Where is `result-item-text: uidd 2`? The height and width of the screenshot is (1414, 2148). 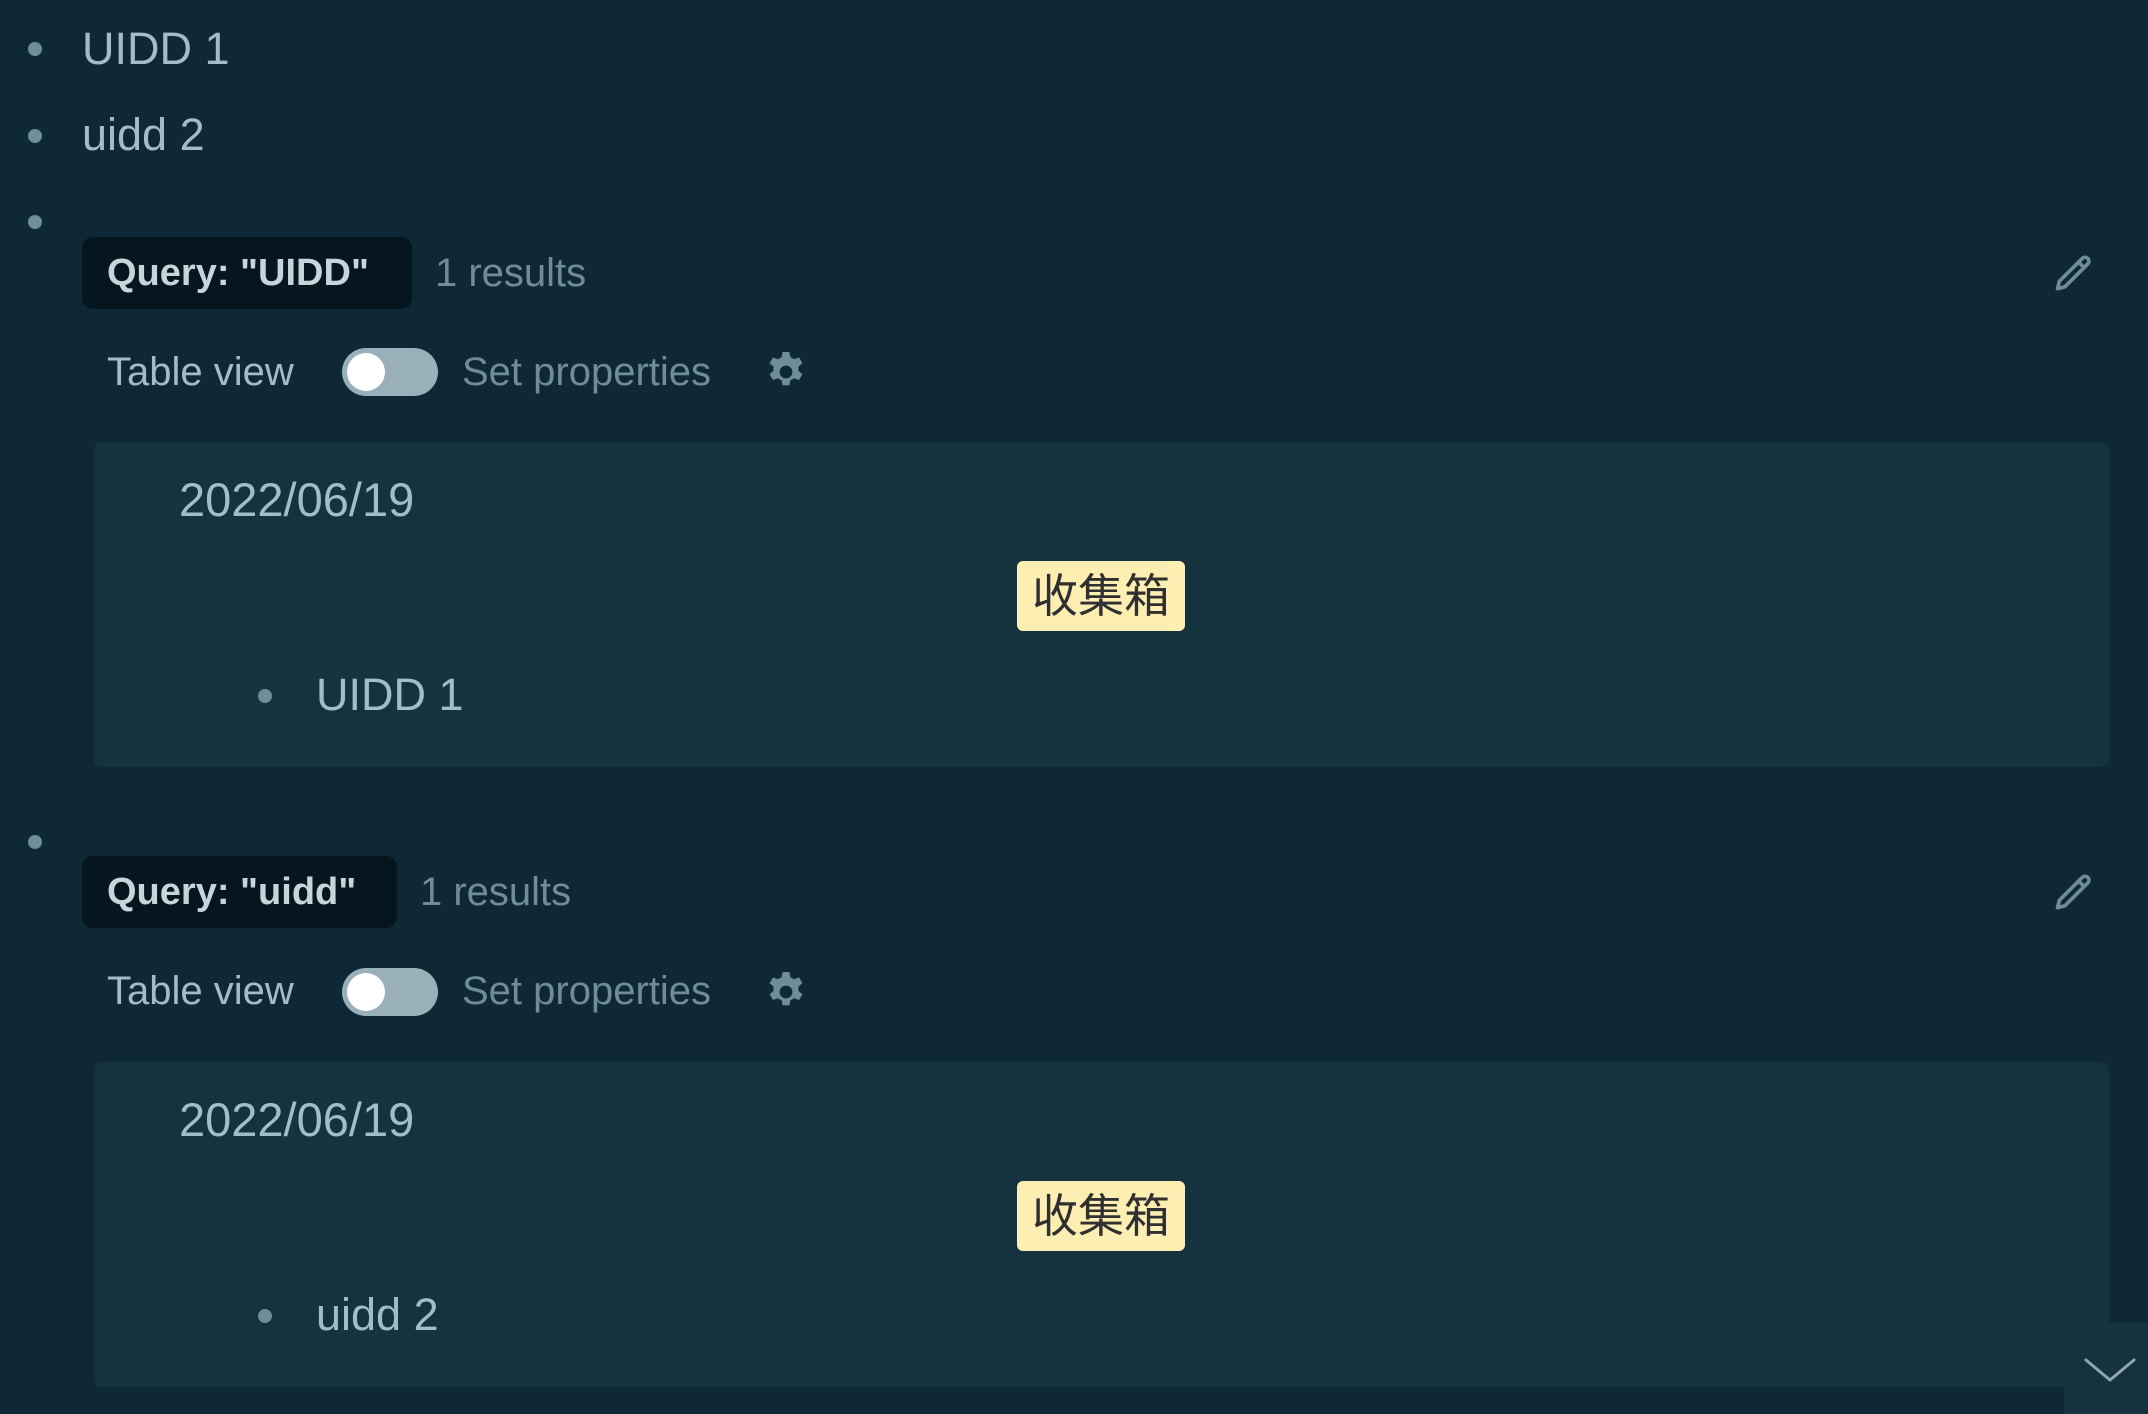 result-item-text: uidd 2 is located at coordinates (377, 1315).